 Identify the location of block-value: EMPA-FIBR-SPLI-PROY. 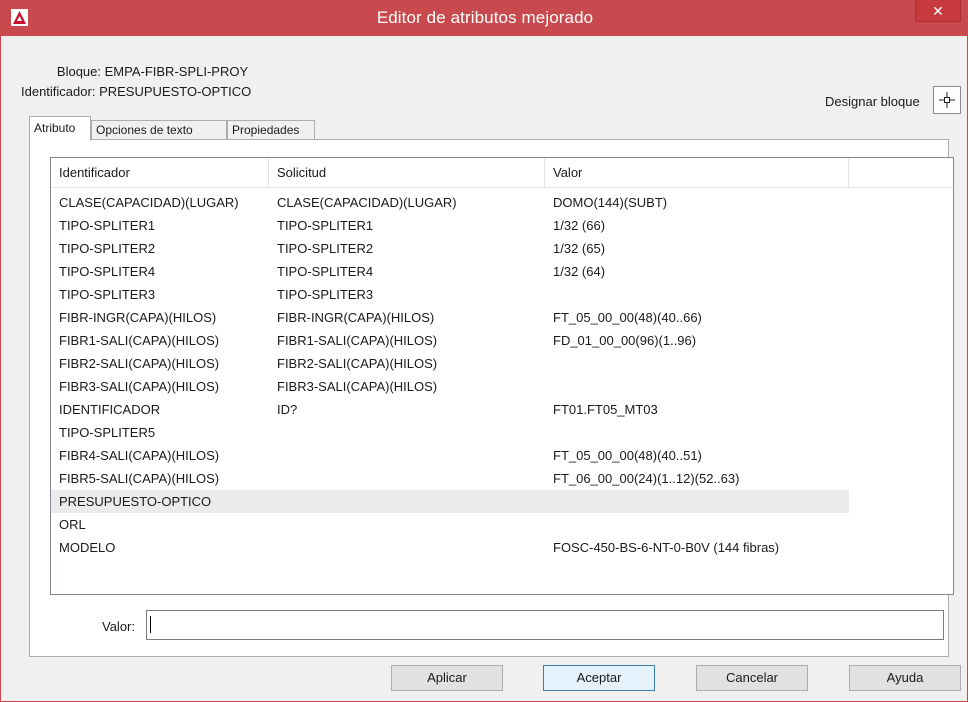
(176, 71).